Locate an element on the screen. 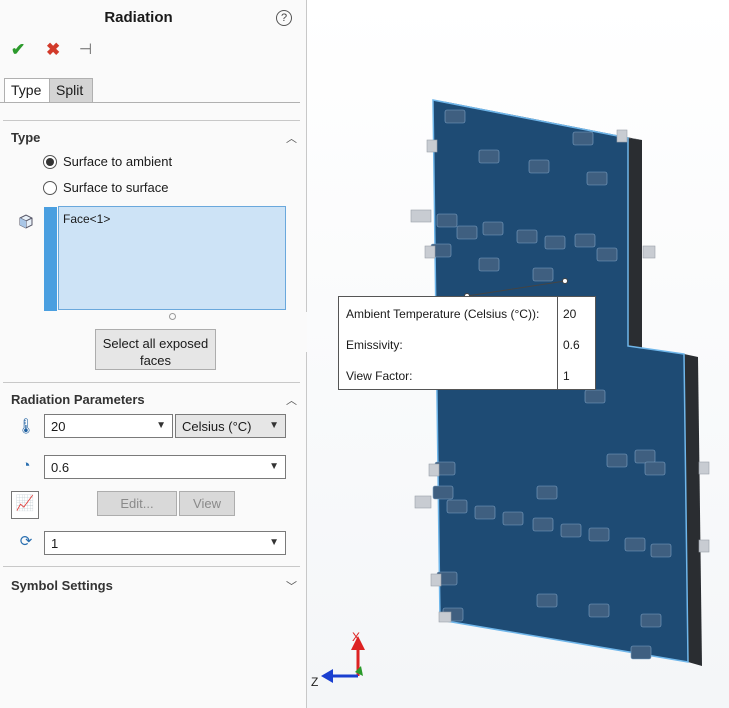 The height and width of the screenshot is (708, 729). face-cube-icon is located at coordinates (26, 221).